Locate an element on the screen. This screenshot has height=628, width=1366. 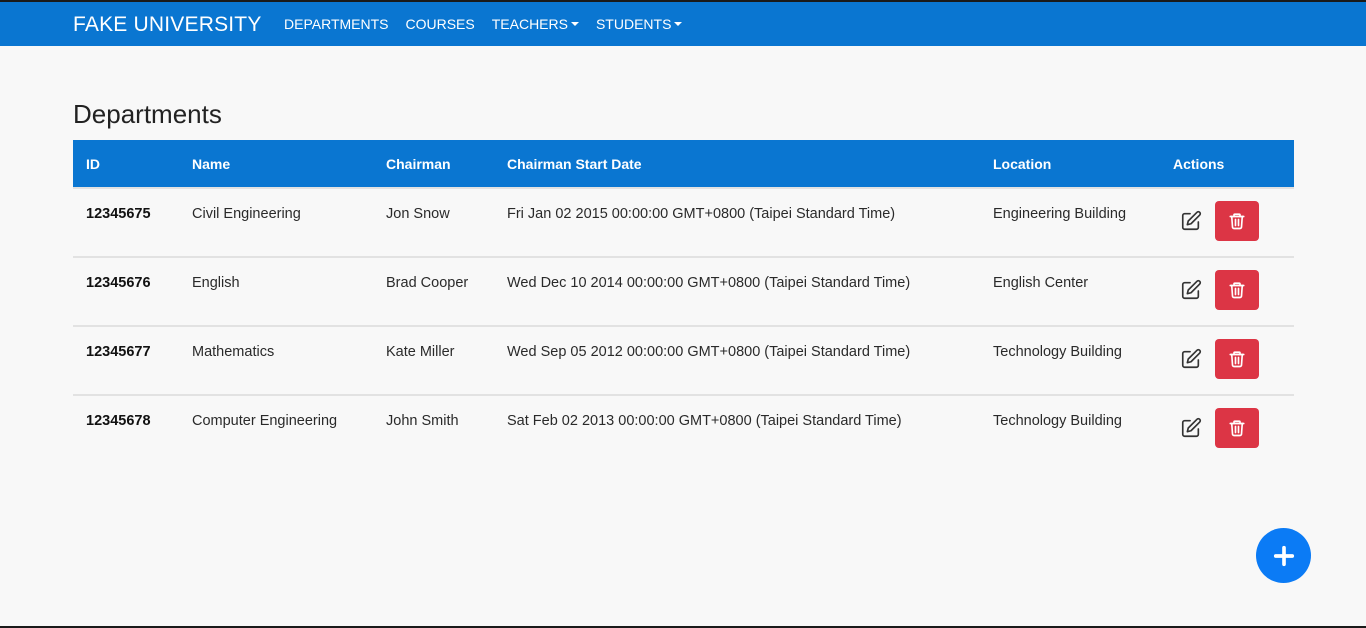
column-header-location: Location is located at coordinates (1022, 163).